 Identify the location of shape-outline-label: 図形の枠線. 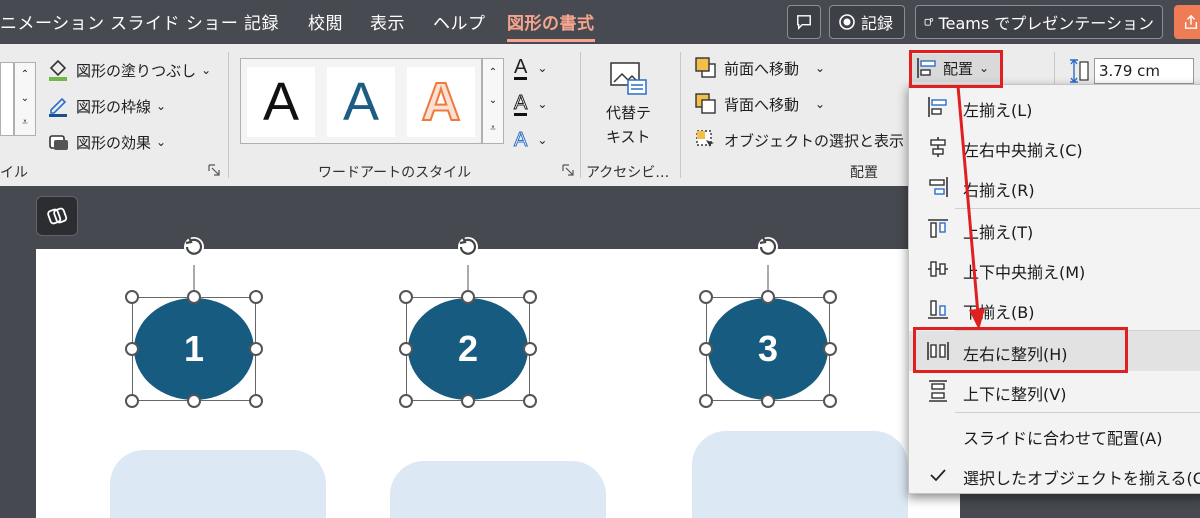
(114, 106).